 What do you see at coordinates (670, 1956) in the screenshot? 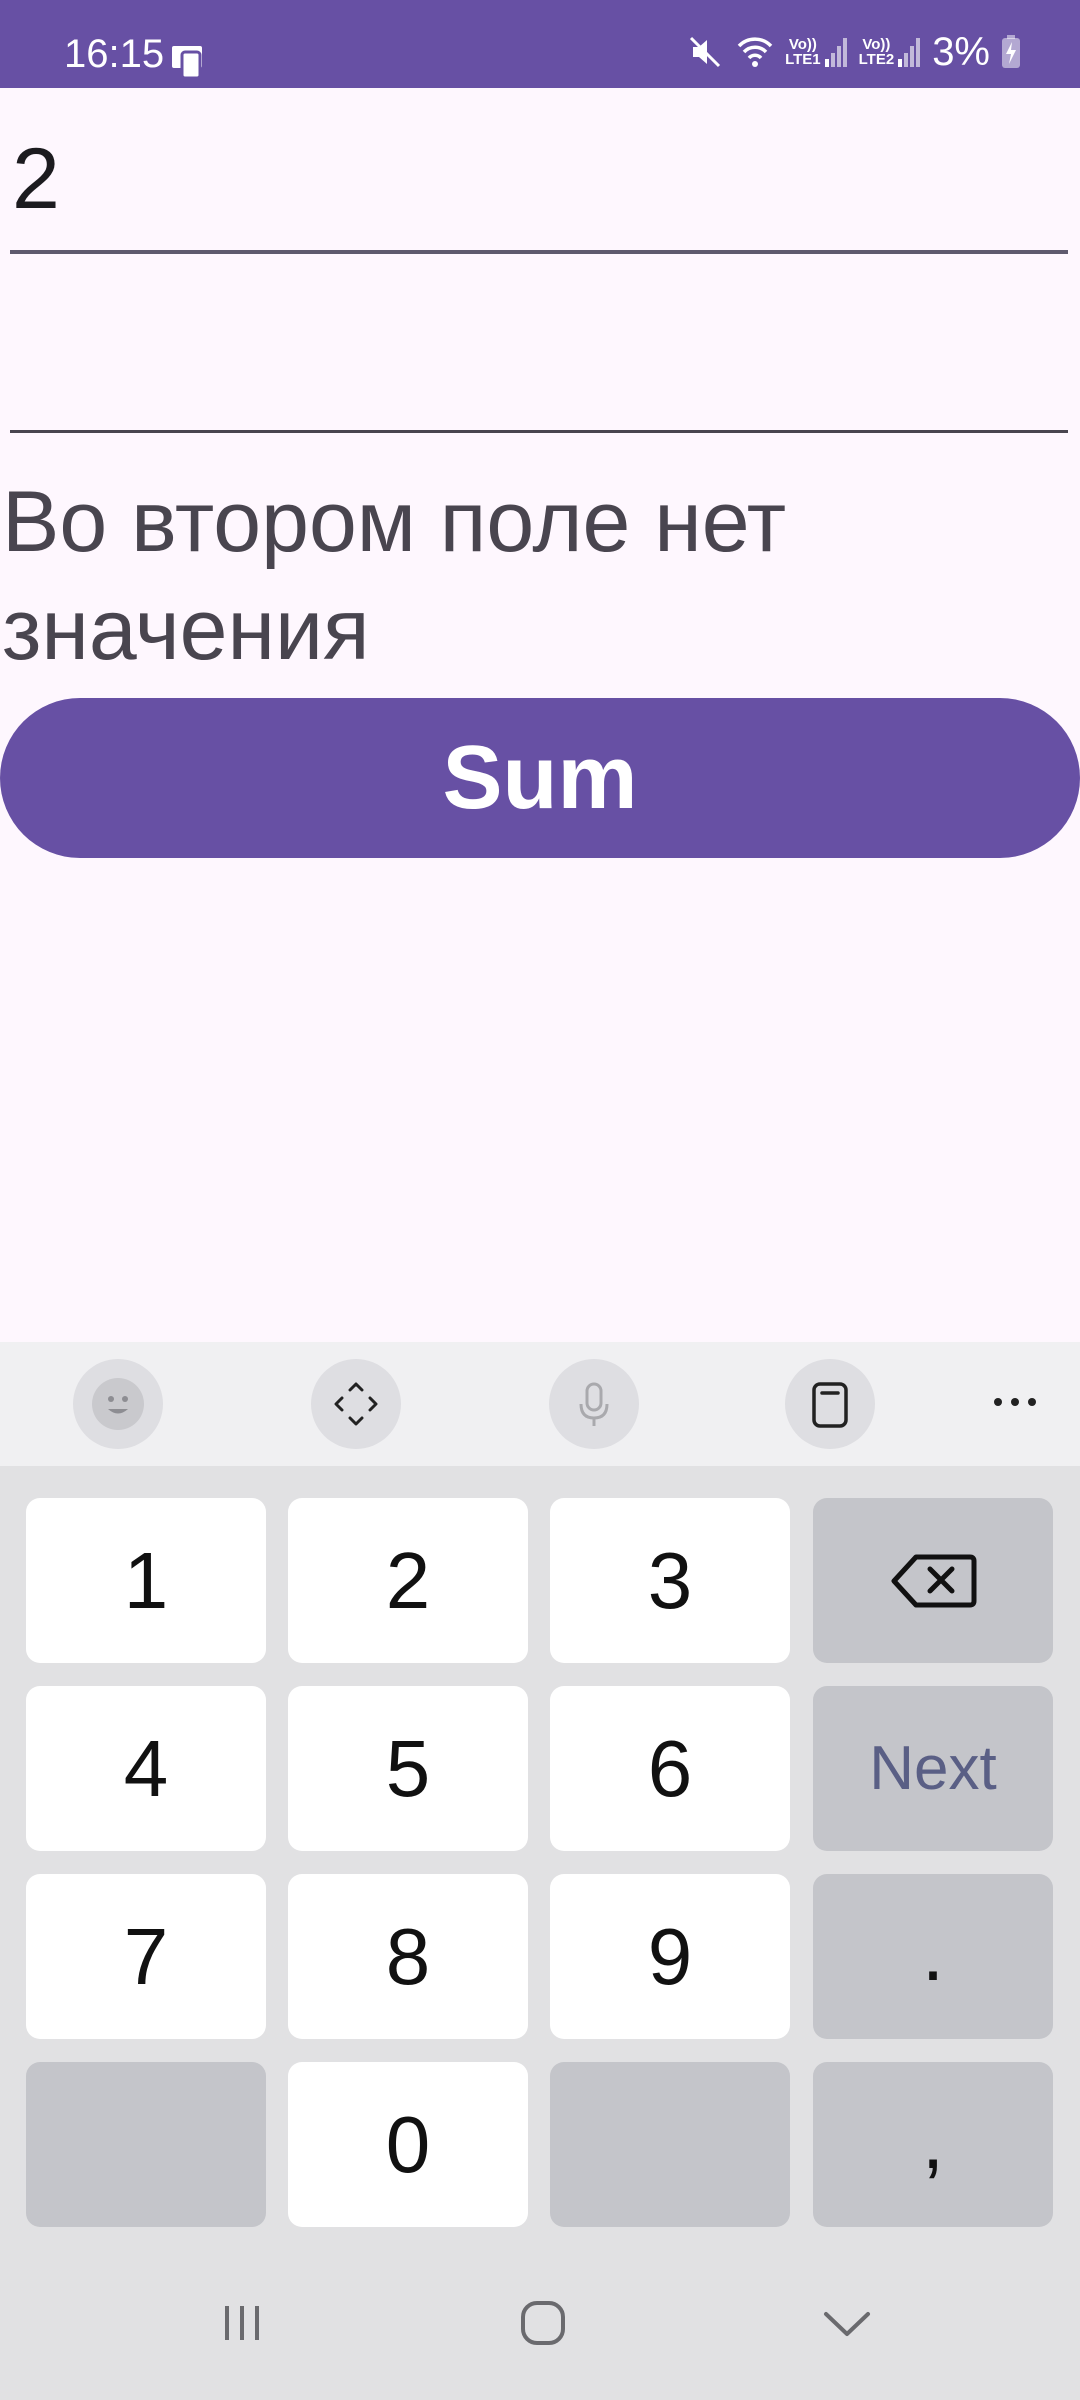
I see `key-9: 9` at bounding box center [670, 1956].